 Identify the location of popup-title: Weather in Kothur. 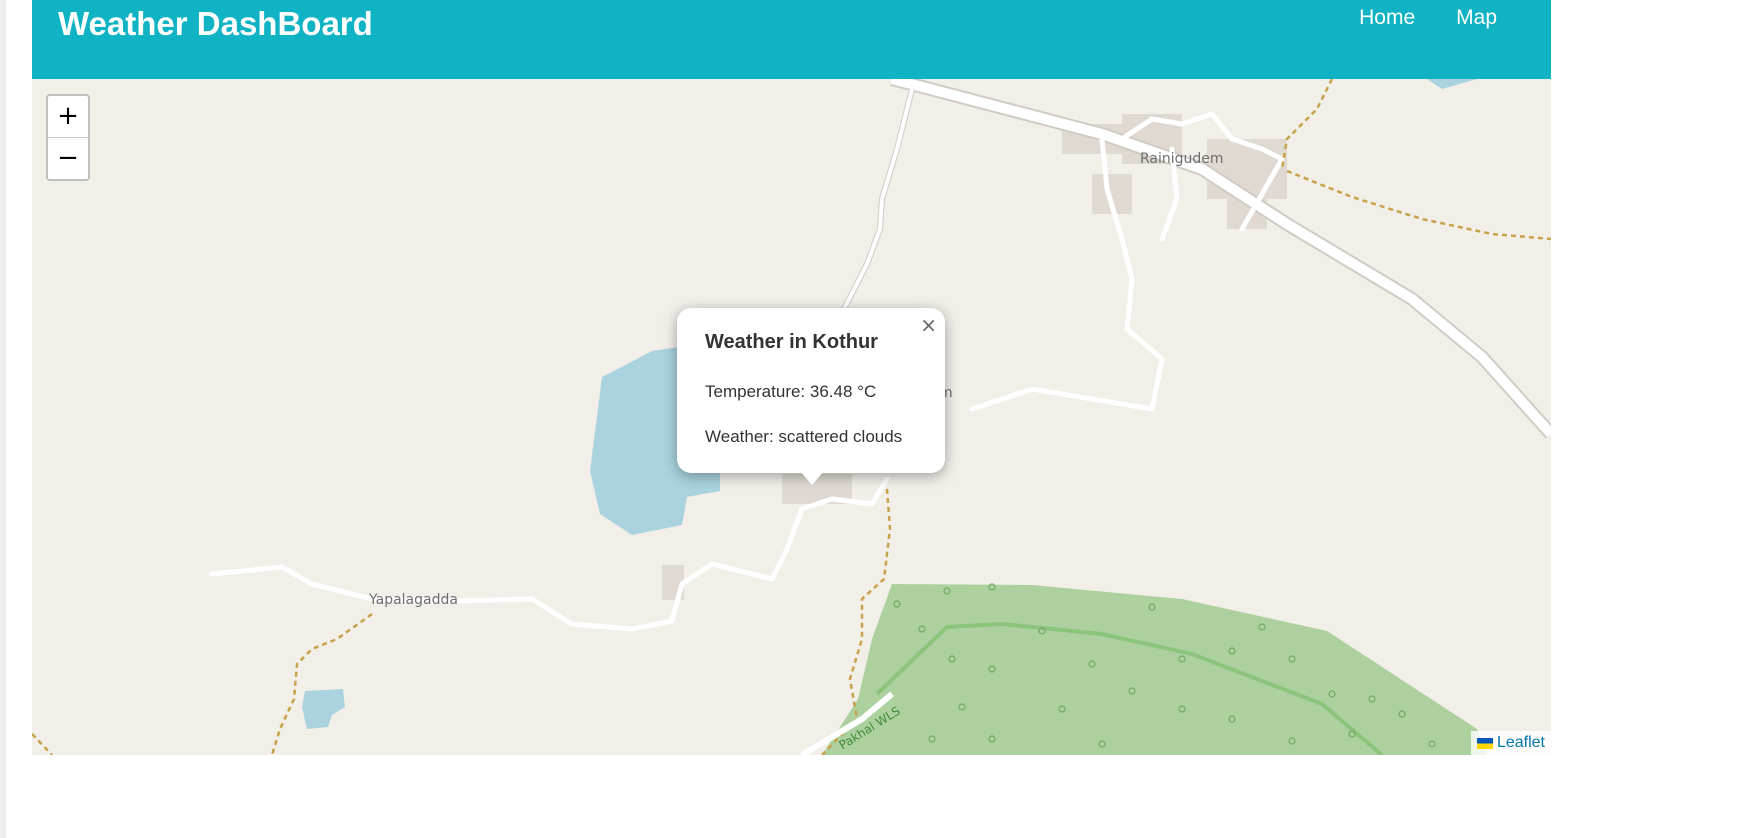
(791, 342).